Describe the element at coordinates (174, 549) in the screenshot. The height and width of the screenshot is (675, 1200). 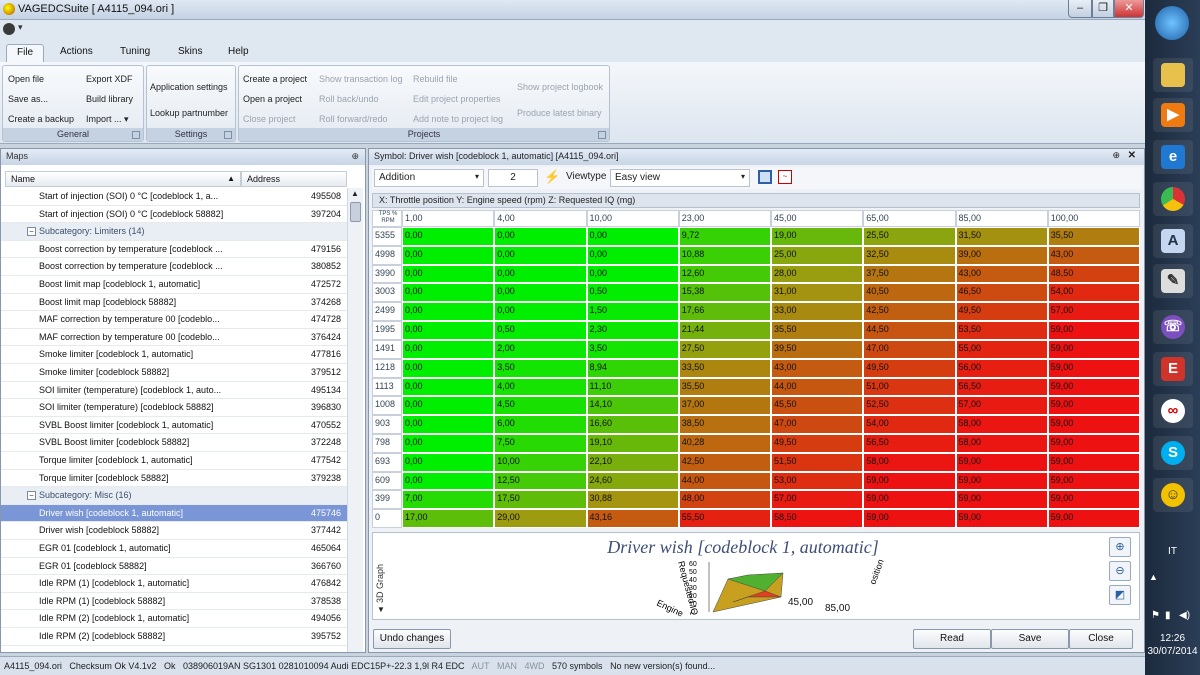
I see `table-row: EGR 01 [codeblock 1, automatic] 465064` at that location.